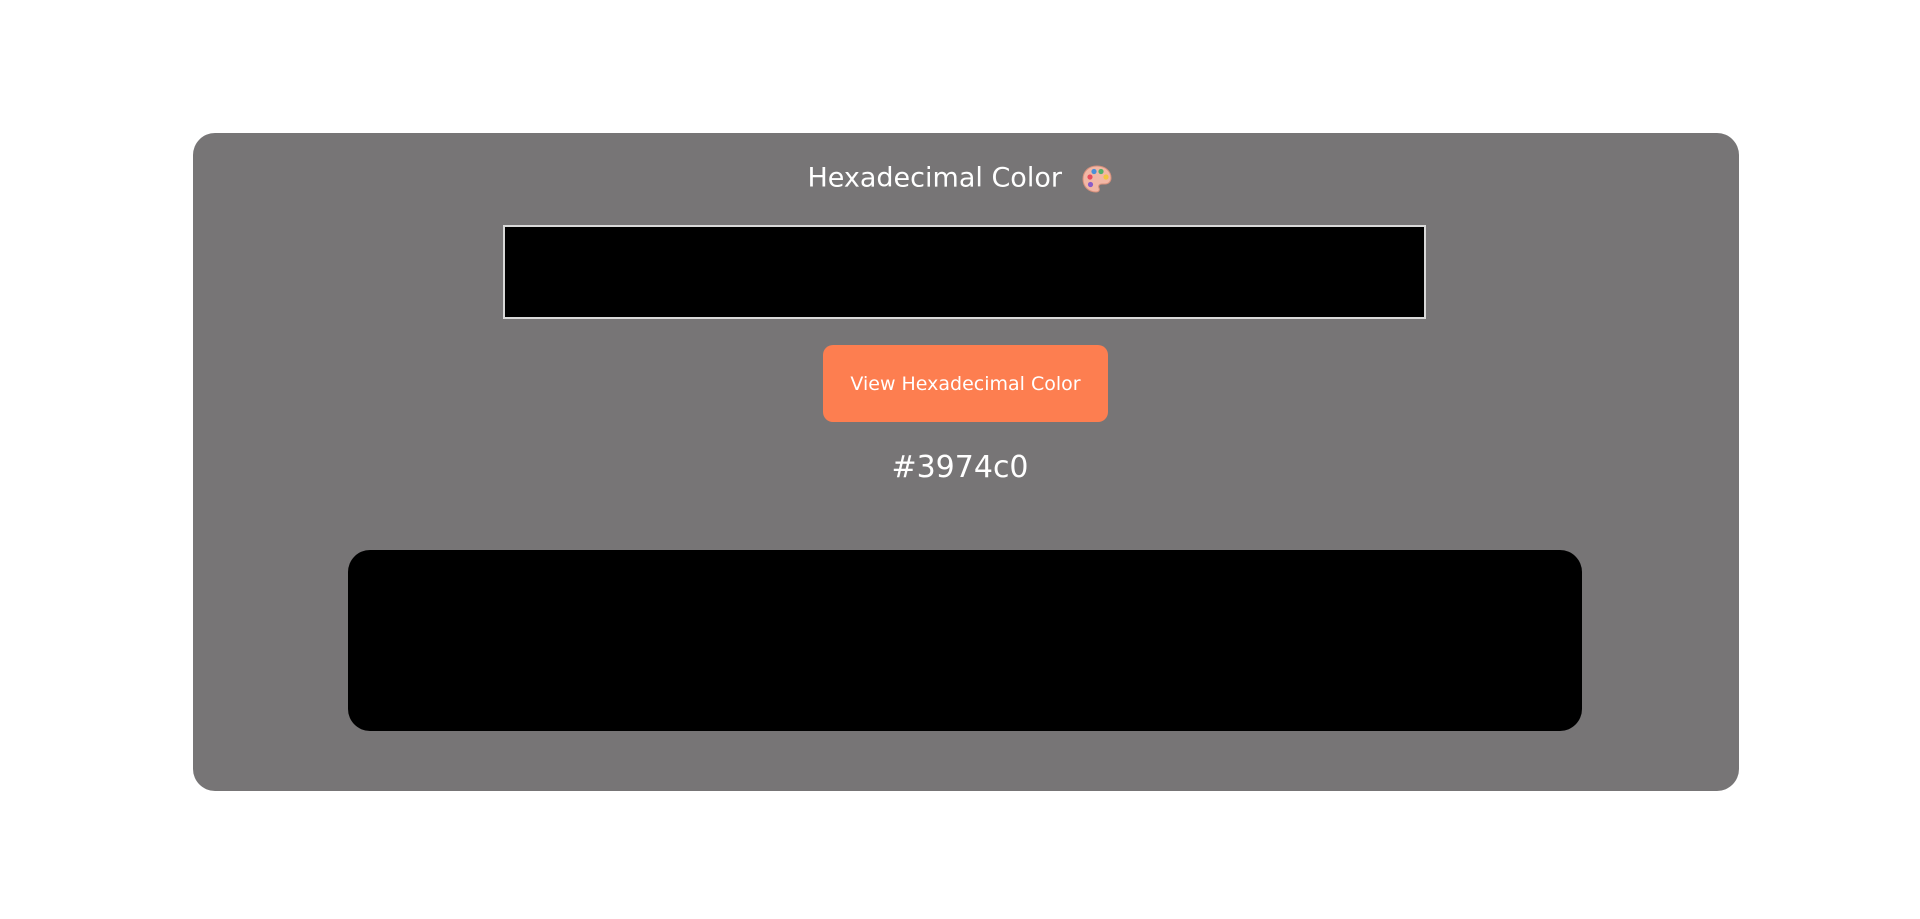 This screenshot has height=919, width=1920. What do you see at coordinates (1097, 178) in the screenshot?
I see `palette-icon` at bounding box center [1097, 178].